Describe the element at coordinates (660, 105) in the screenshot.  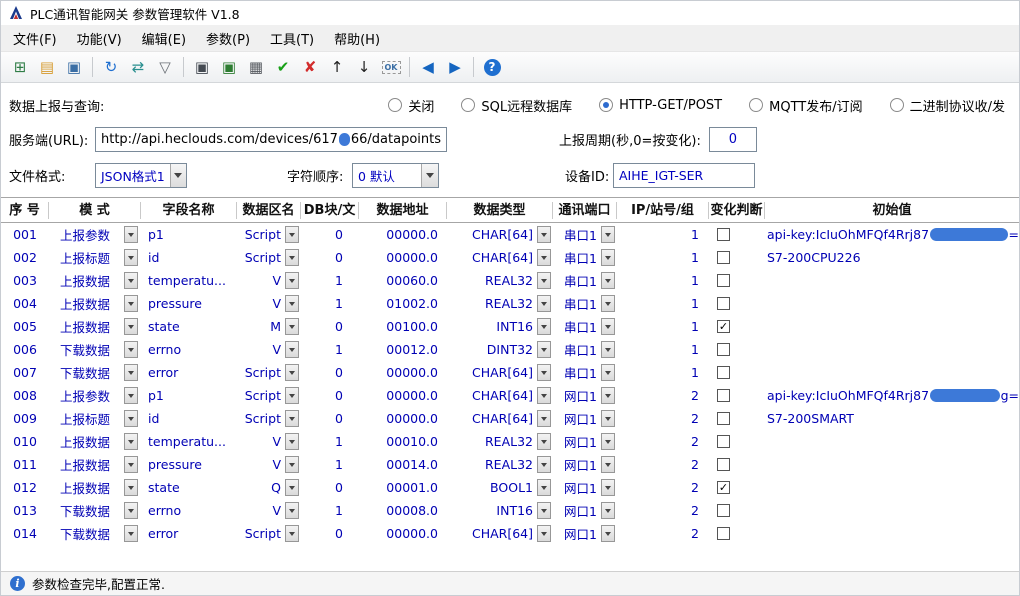
I see `radio-option-http: HTTP-GET/POST` at that location.